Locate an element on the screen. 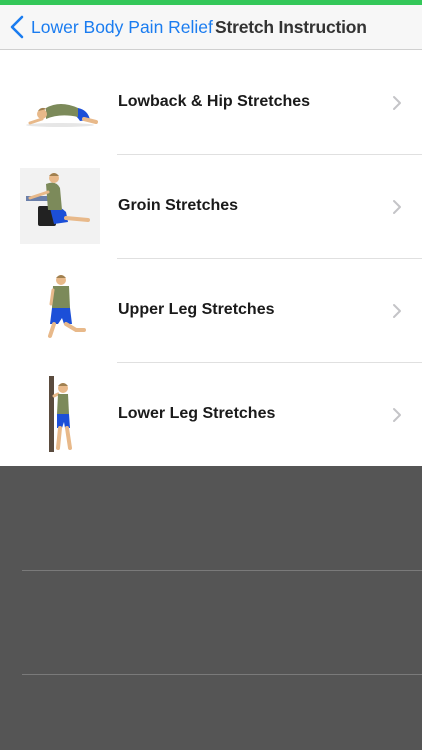  lower-leg-stretch-figure-icon is located at coordinates (60, 414).